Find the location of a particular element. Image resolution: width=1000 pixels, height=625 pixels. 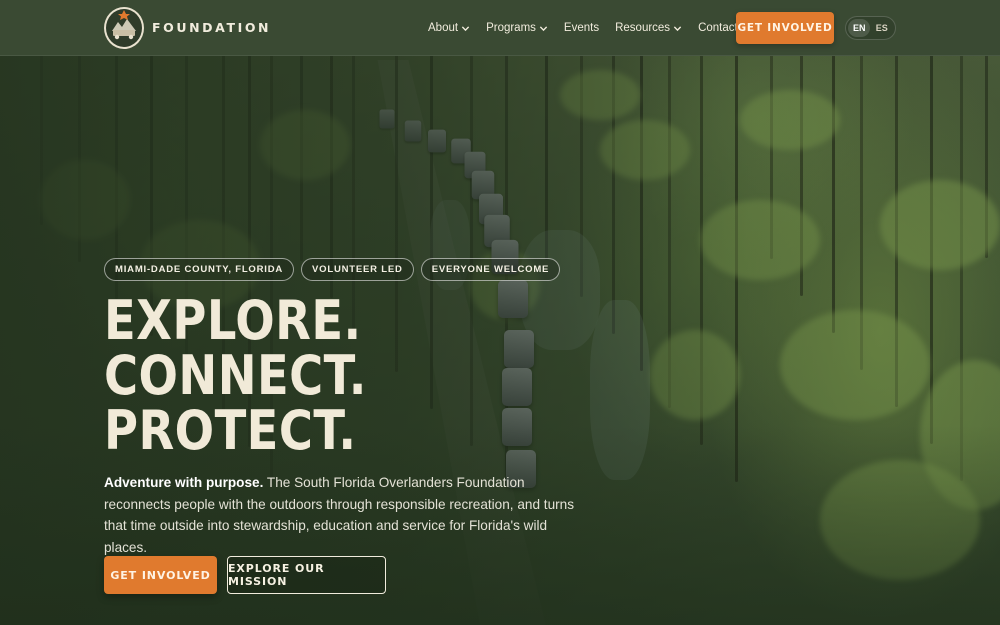

site-logo: FOUNDATION is located at coordinates (188, 27).